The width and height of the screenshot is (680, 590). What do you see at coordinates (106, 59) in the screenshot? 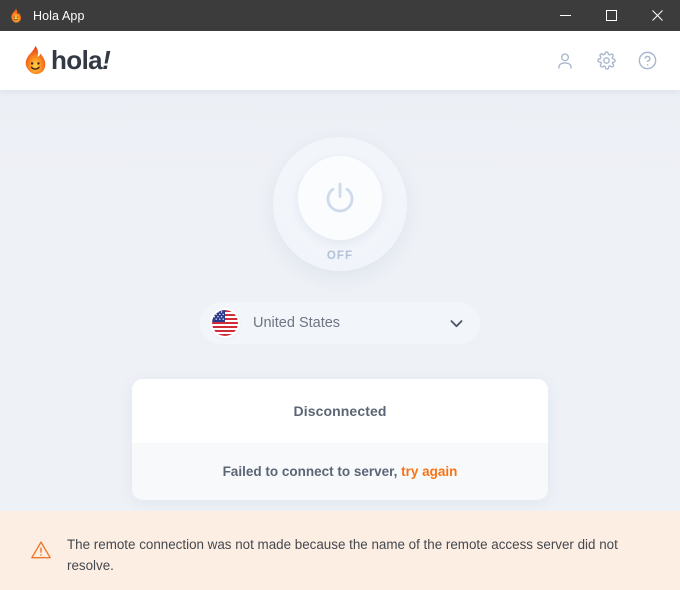
I see `logo-exclamation: !` at bounding box center [106, 59].